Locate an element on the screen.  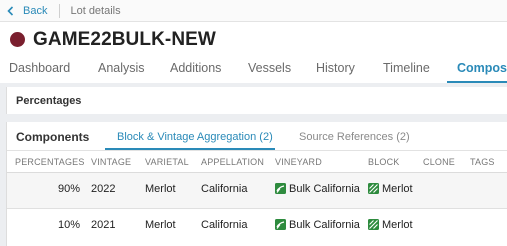
percentage-cell: 90% is located at coordinates (68, 189).